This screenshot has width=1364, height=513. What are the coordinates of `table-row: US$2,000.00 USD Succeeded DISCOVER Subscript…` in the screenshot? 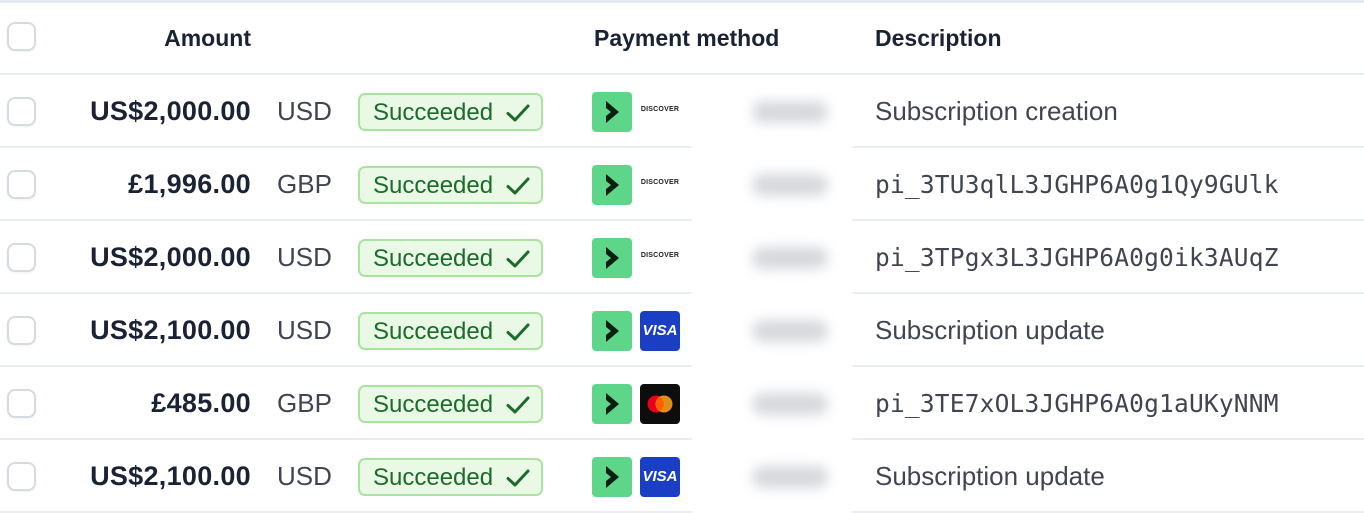 It's located at (682, 111).